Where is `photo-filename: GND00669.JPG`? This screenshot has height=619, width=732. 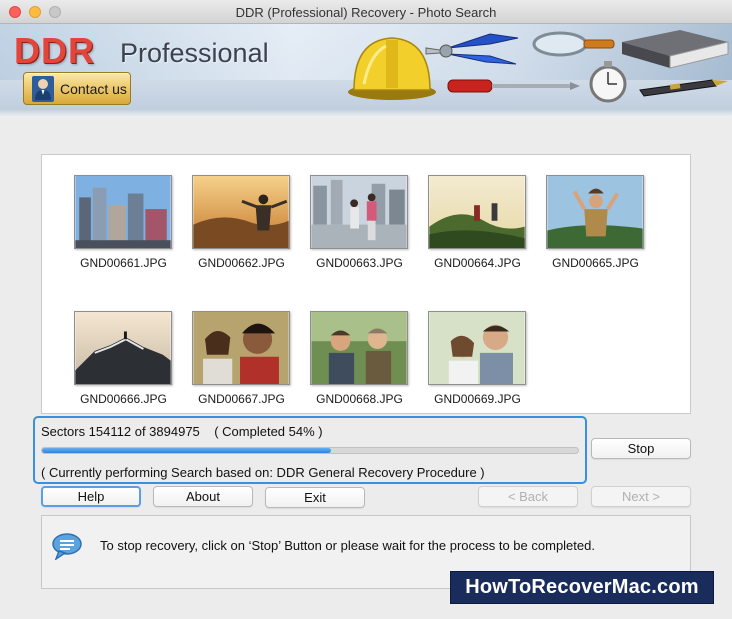
photo-filename: GND00669.JPG is located at coordinates (477, 399).